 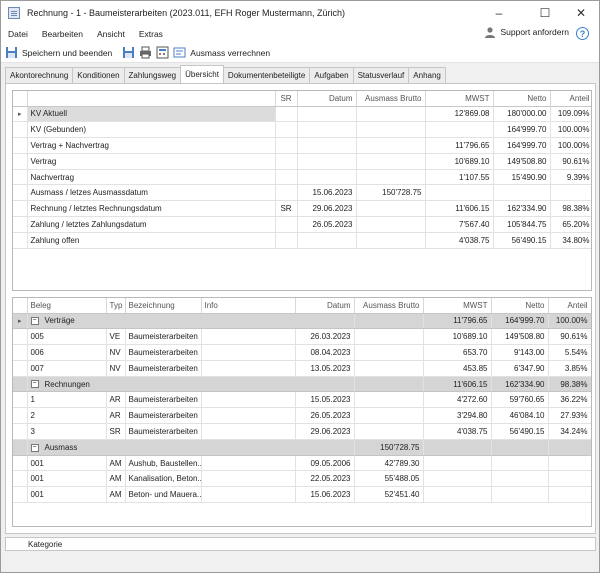 I want to click on detail-info-cell, so click(x=248, y=337).